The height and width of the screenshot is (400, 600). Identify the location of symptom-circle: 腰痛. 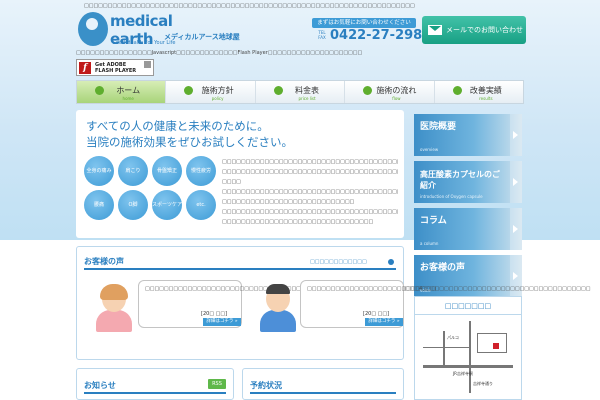
(99, 205).